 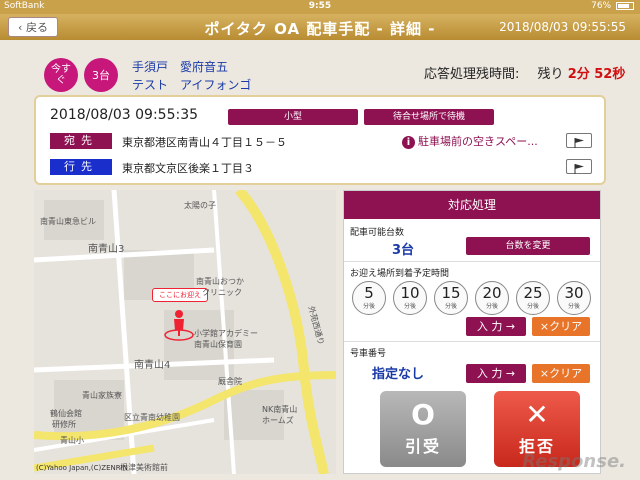 What do you see at coordinates (68, 221) in the screenshot?
I see `map-label: 南青山東急ビル` at bounding box center [68, 221].